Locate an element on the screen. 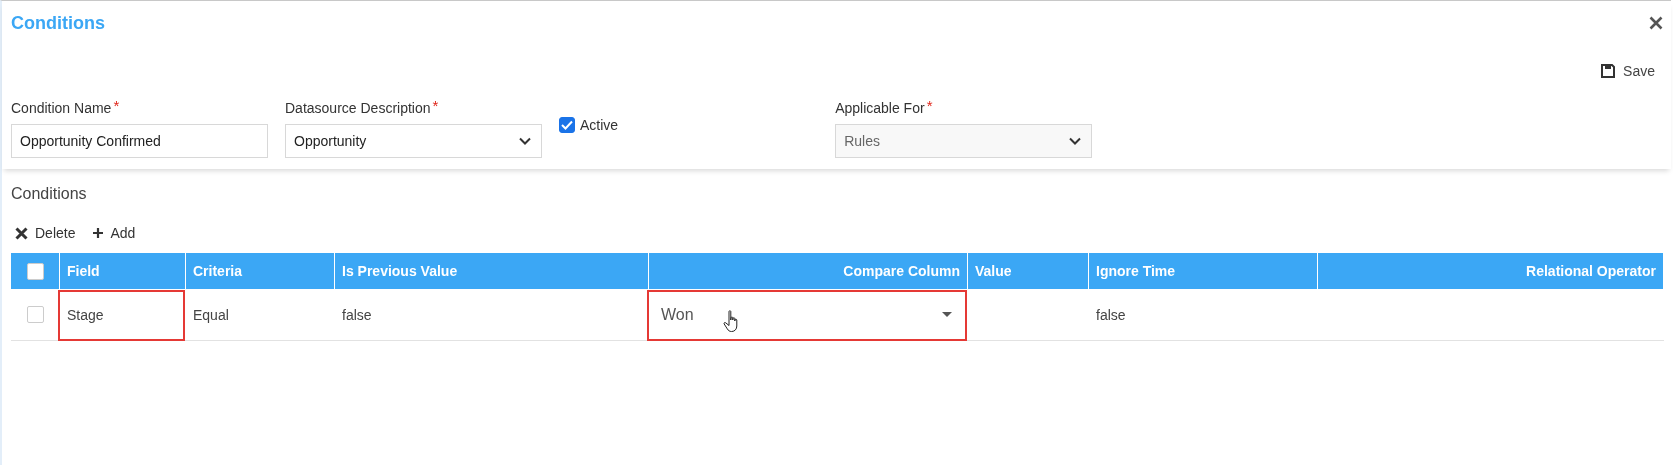  dropdown-field: Won is located at coordinates (806, 314).